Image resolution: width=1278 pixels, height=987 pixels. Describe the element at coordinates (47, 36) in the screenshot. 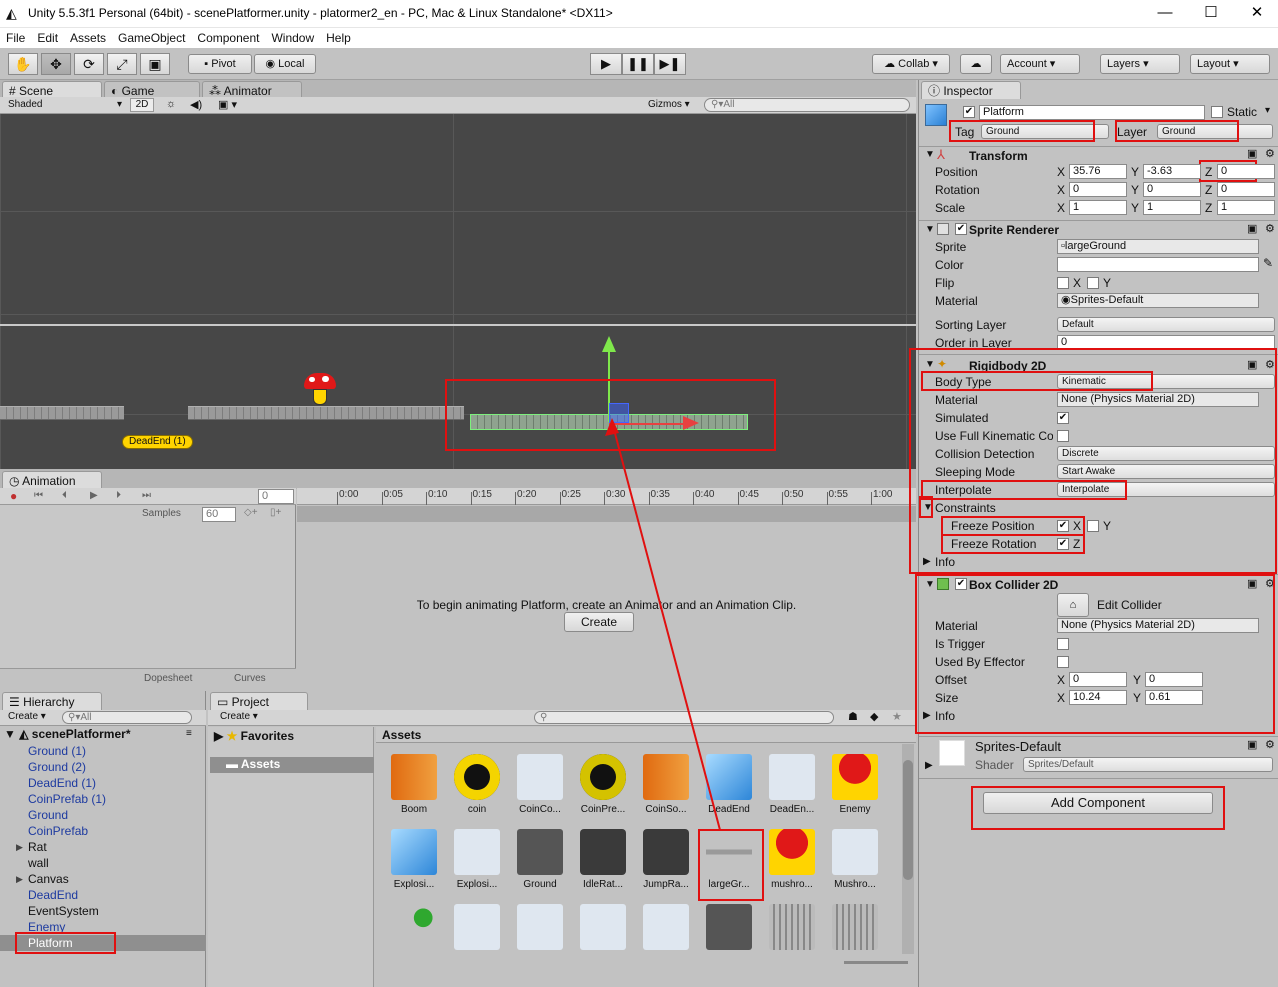

I see `menu-edit: Edit` at that location.